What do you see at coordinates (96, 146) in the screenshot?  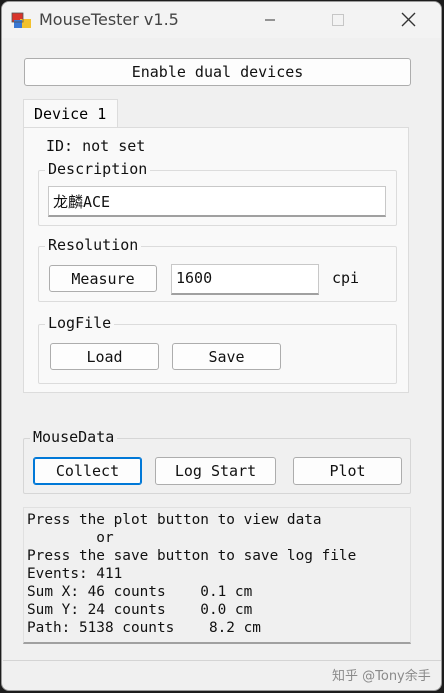 I see `device-id-label: ID: not set` at bounding box center [96, 146].